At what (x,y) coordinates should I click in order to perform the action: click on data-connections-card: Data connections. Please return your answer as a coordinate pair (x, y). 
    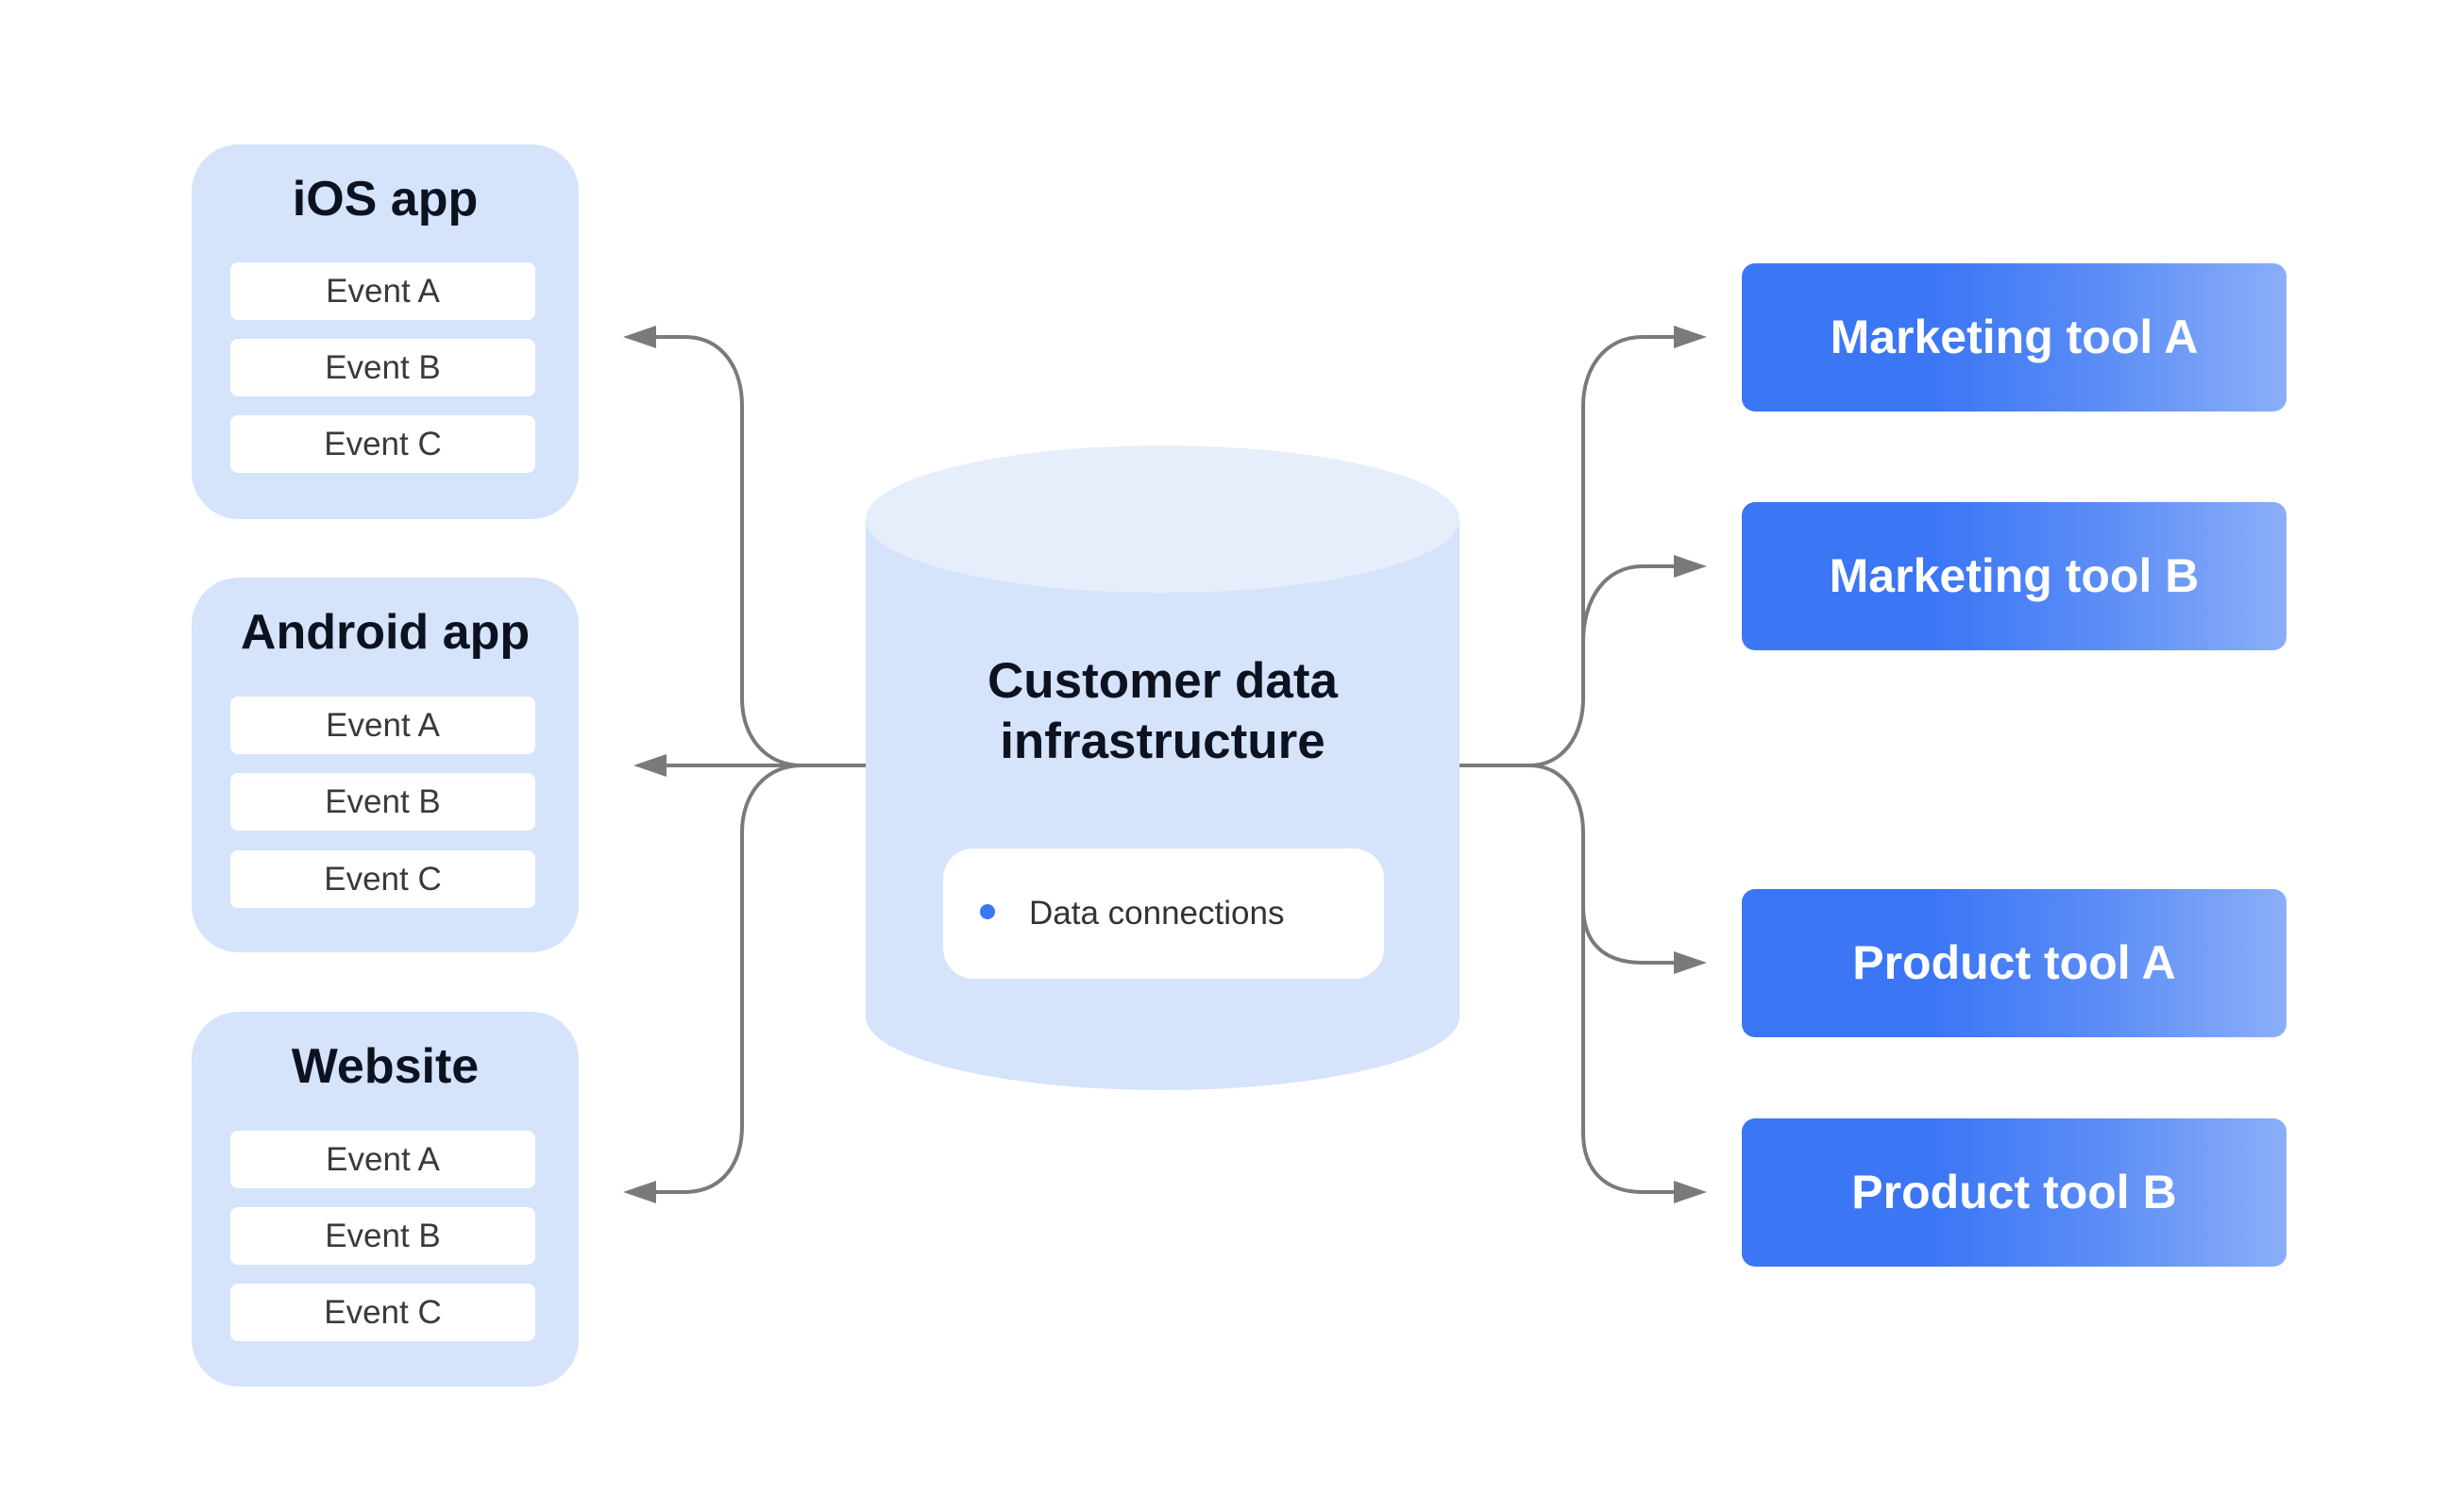
    Looking at the image, I should click on (1163, 913).